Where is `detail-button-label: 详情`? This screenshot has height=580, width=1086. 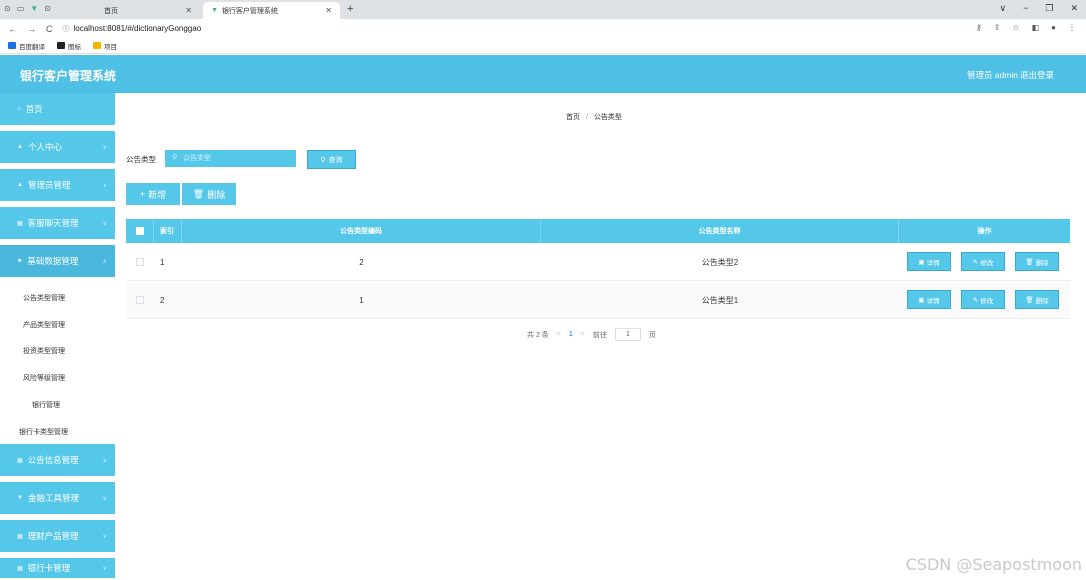
detail-button-label: 详情 is located at coordinates (933, 301).